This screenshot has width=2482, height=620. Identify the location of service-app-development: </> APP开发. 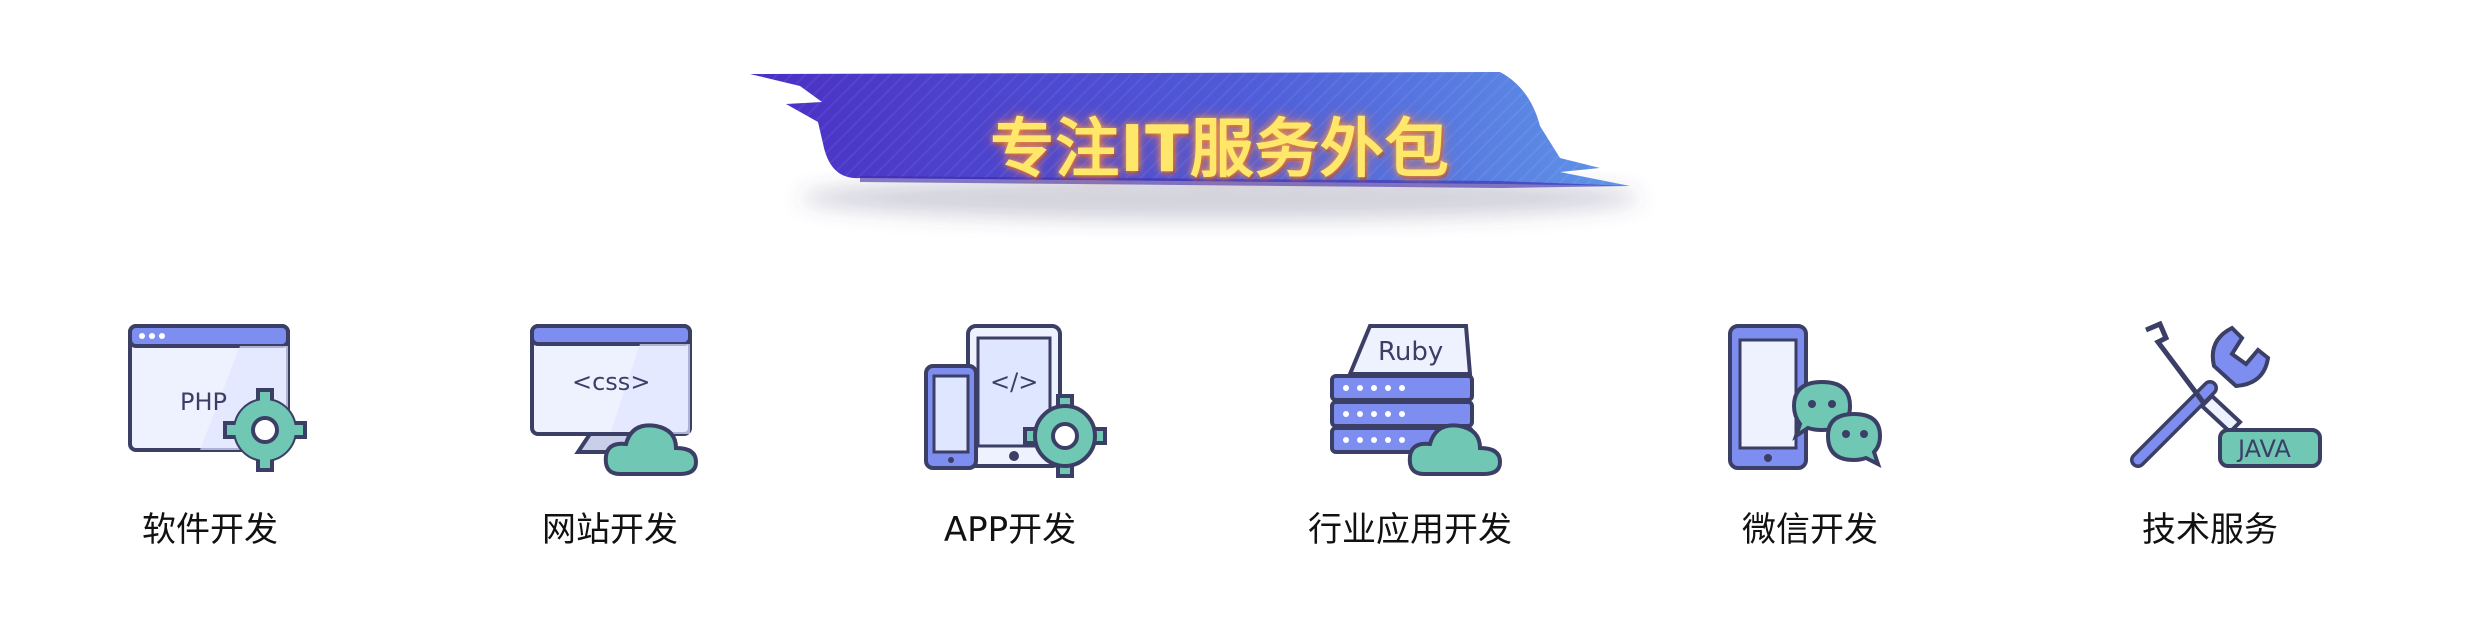
(1010, 440).